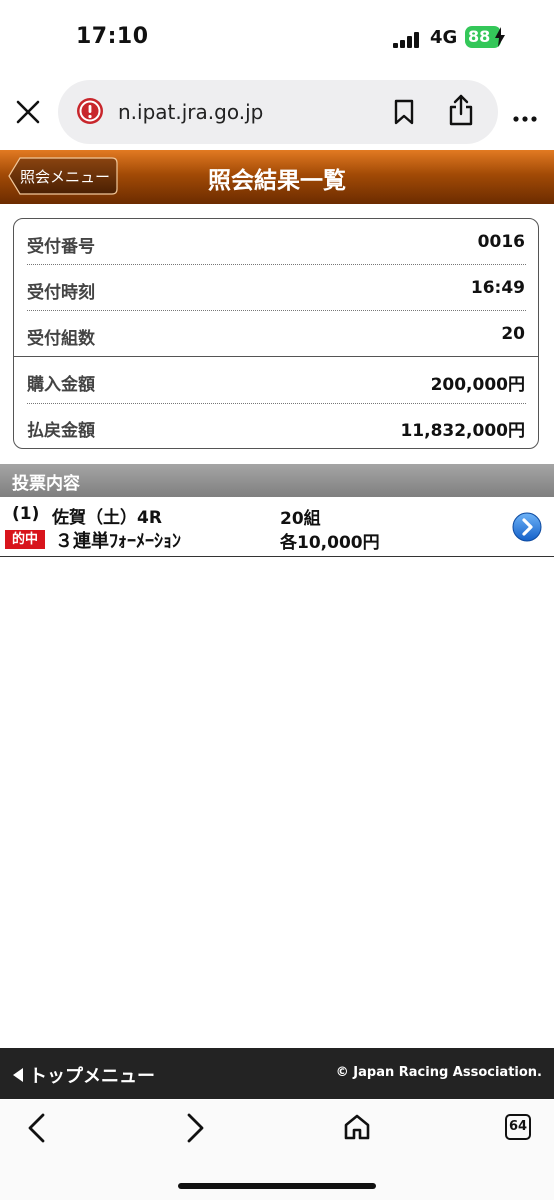  I want to click on page-title: 照会結果一覧, so click(277, 181).